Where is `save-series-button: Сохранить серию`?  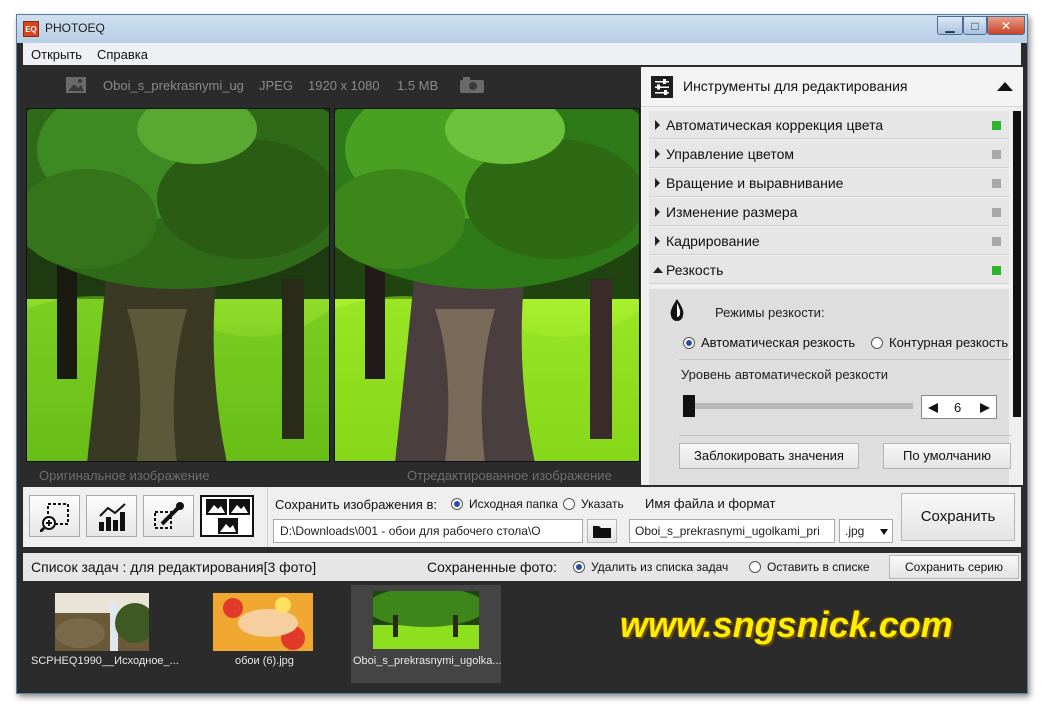 save-series-button: Сохранить серию is located at coordinates (954, 567).